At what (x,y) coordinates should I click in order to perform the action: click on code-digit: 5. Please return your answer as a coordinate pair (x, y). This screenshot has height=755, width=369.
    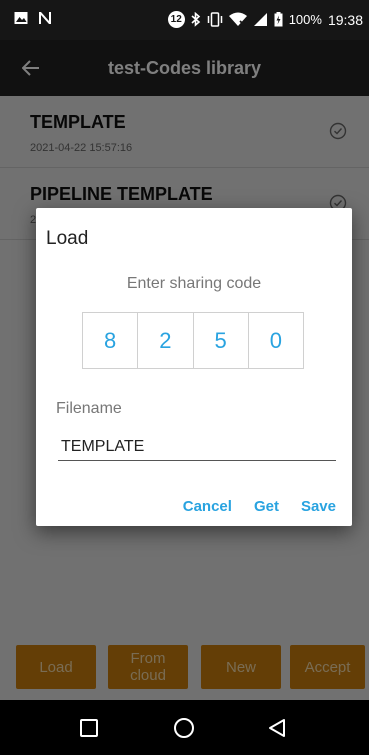
    Looking at the image, I should click on (221, 340).